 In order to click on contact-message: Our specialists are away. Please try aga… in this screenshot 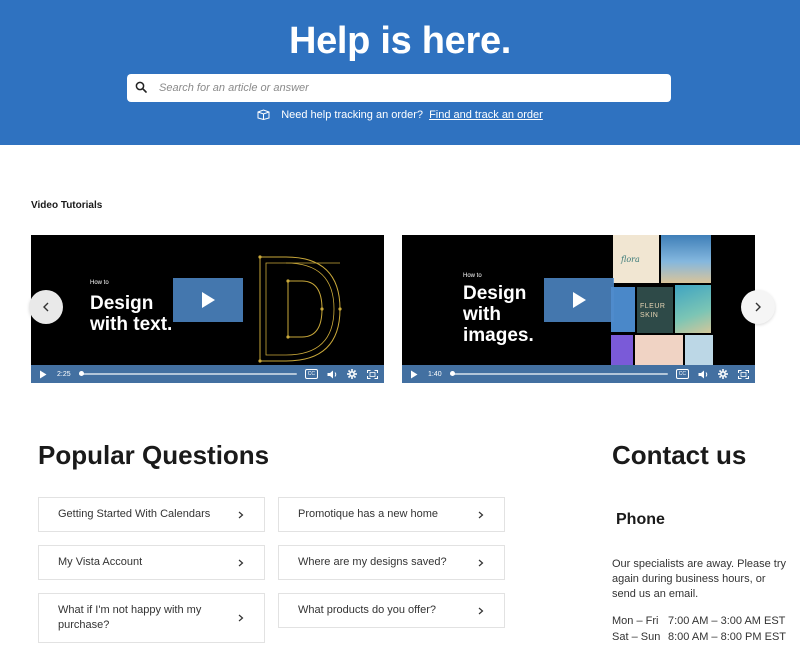, I will do `click(699, 579)`.